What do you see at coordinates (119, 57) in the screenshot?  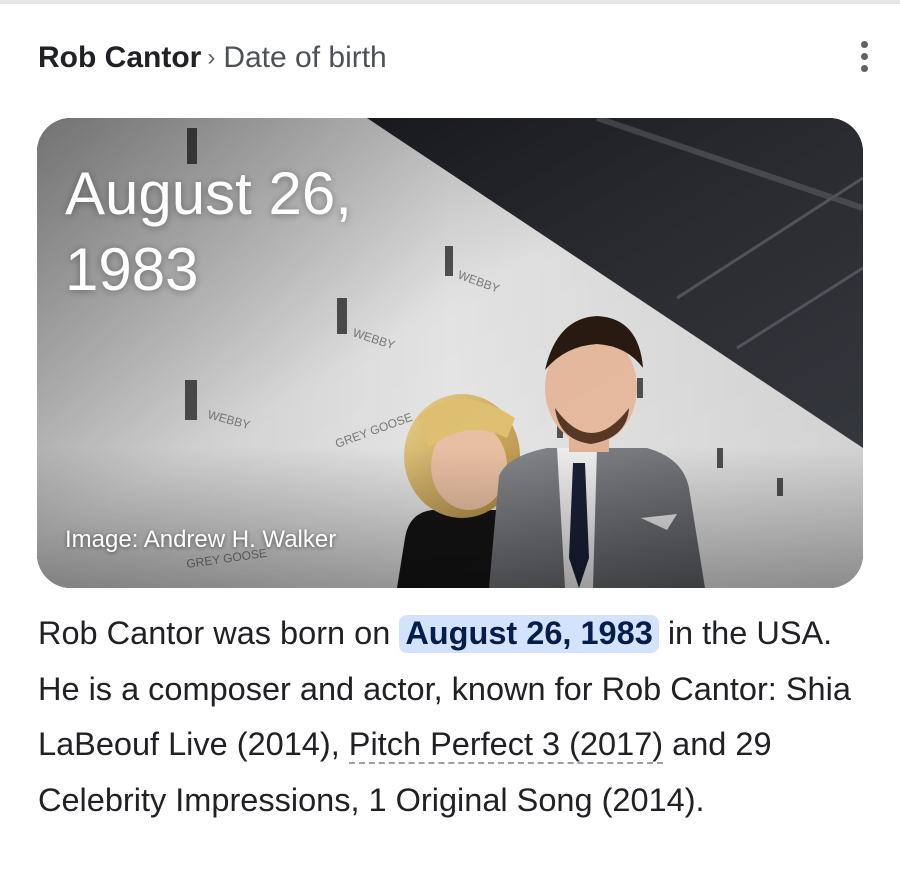 I see `breadcrumb-entity: Rob Cantor` at bounding box center [119, 57].